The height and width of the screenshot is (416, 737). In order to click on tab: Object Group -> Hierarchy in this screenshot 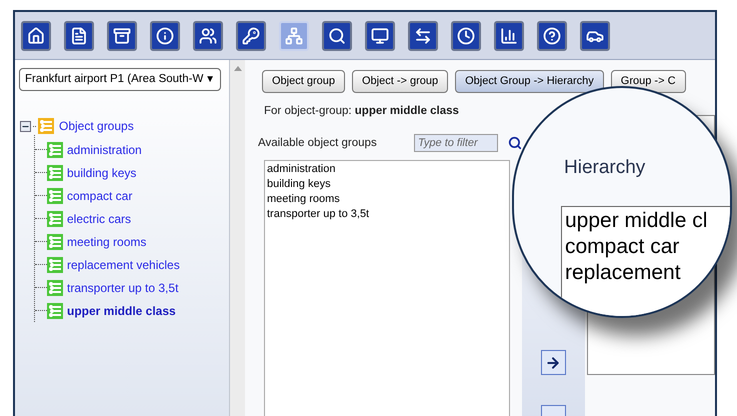, I will do `click(529, 81)`.